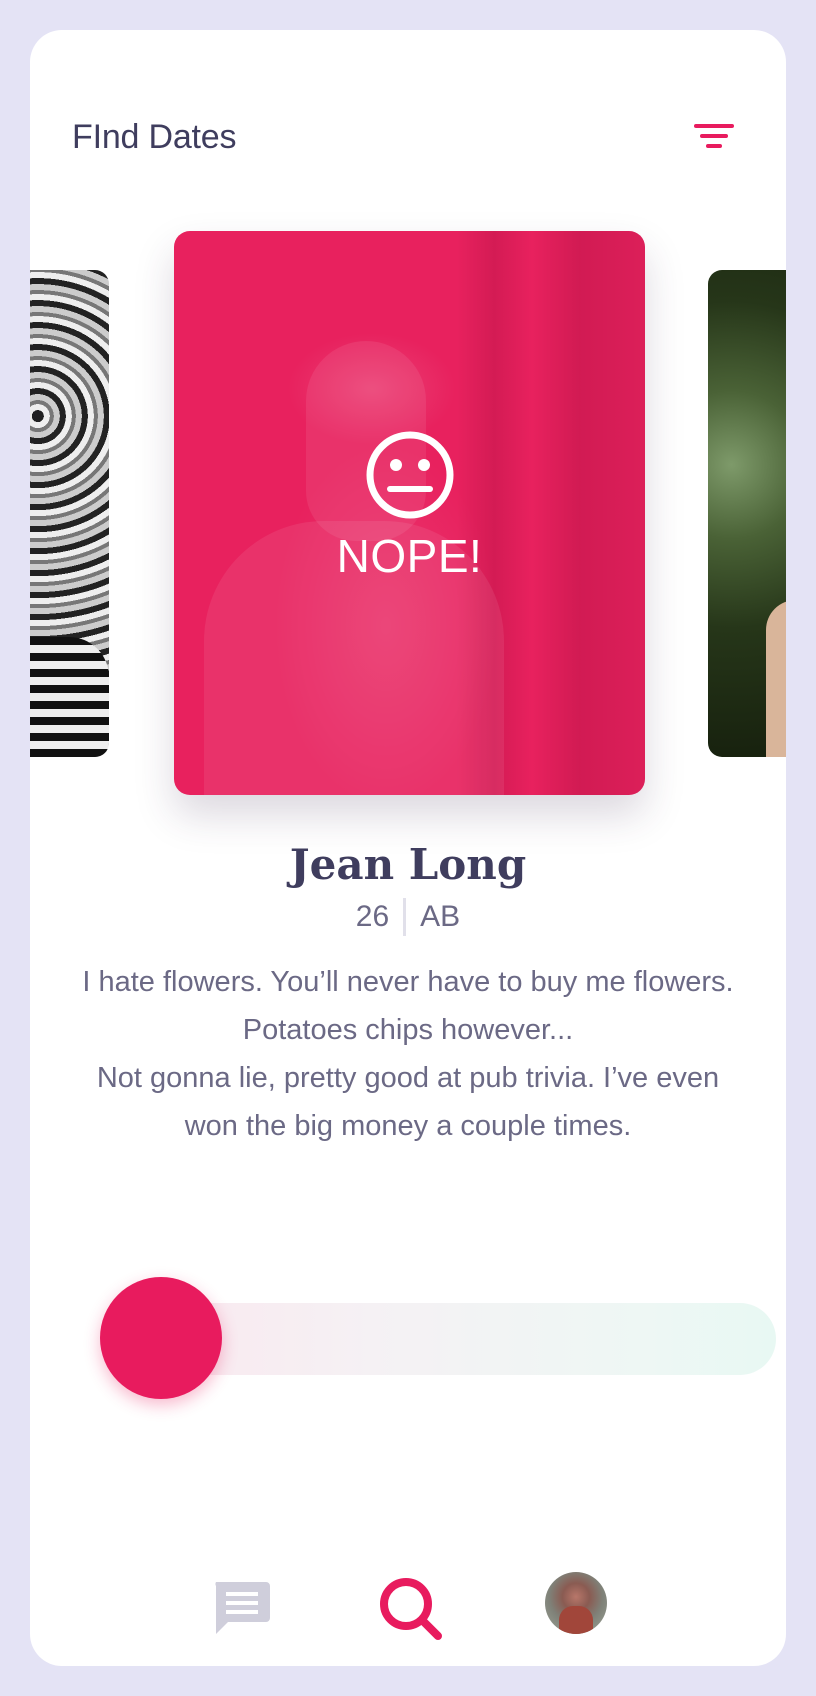  I want to click on filter-icon, so click(714, 136).